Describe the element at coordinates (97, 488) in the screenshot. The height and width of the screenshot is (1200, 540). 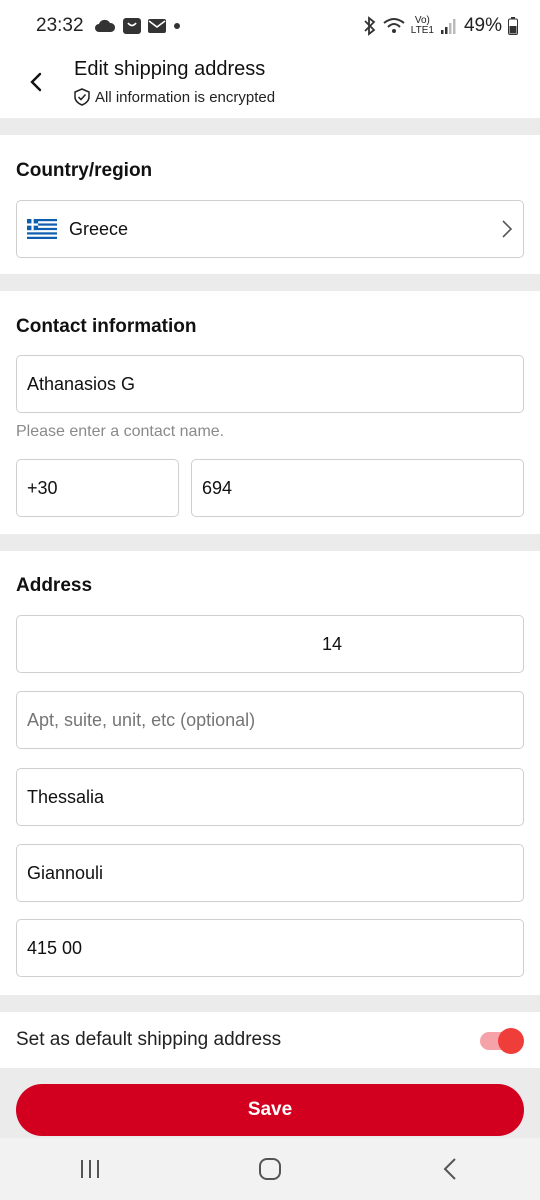
I see `country-code-input: +30` at that location.